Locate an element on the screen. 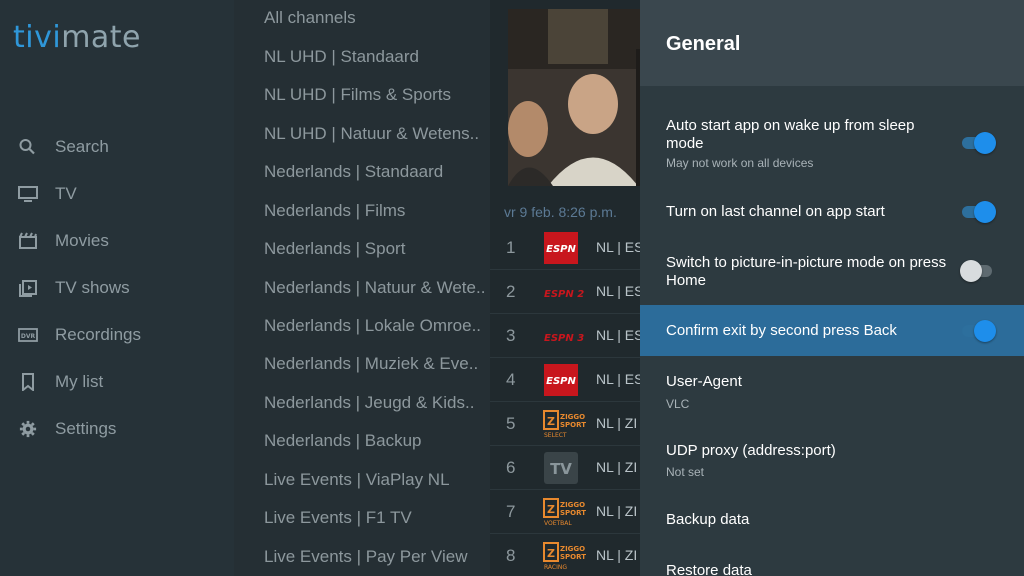  setting-title: Confirm exit by second press Back is located at coordinates (781, 330).